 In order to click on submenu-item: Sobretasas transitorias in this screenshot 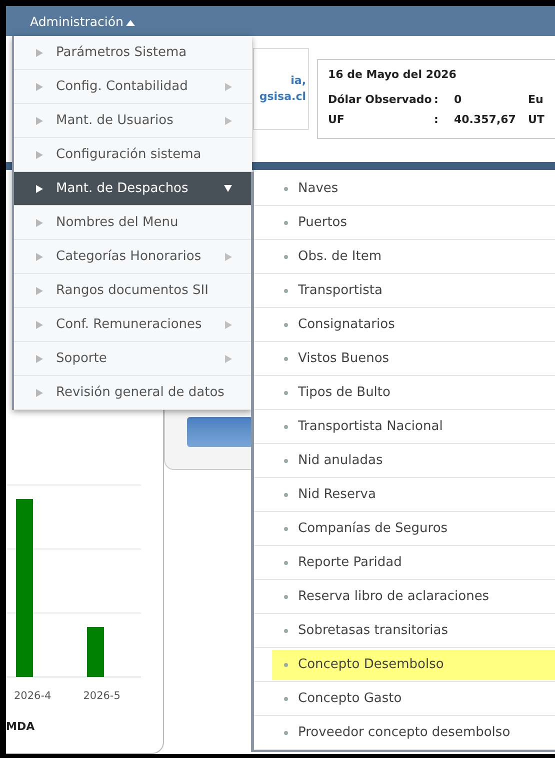, I will do `click(413, 631)`.